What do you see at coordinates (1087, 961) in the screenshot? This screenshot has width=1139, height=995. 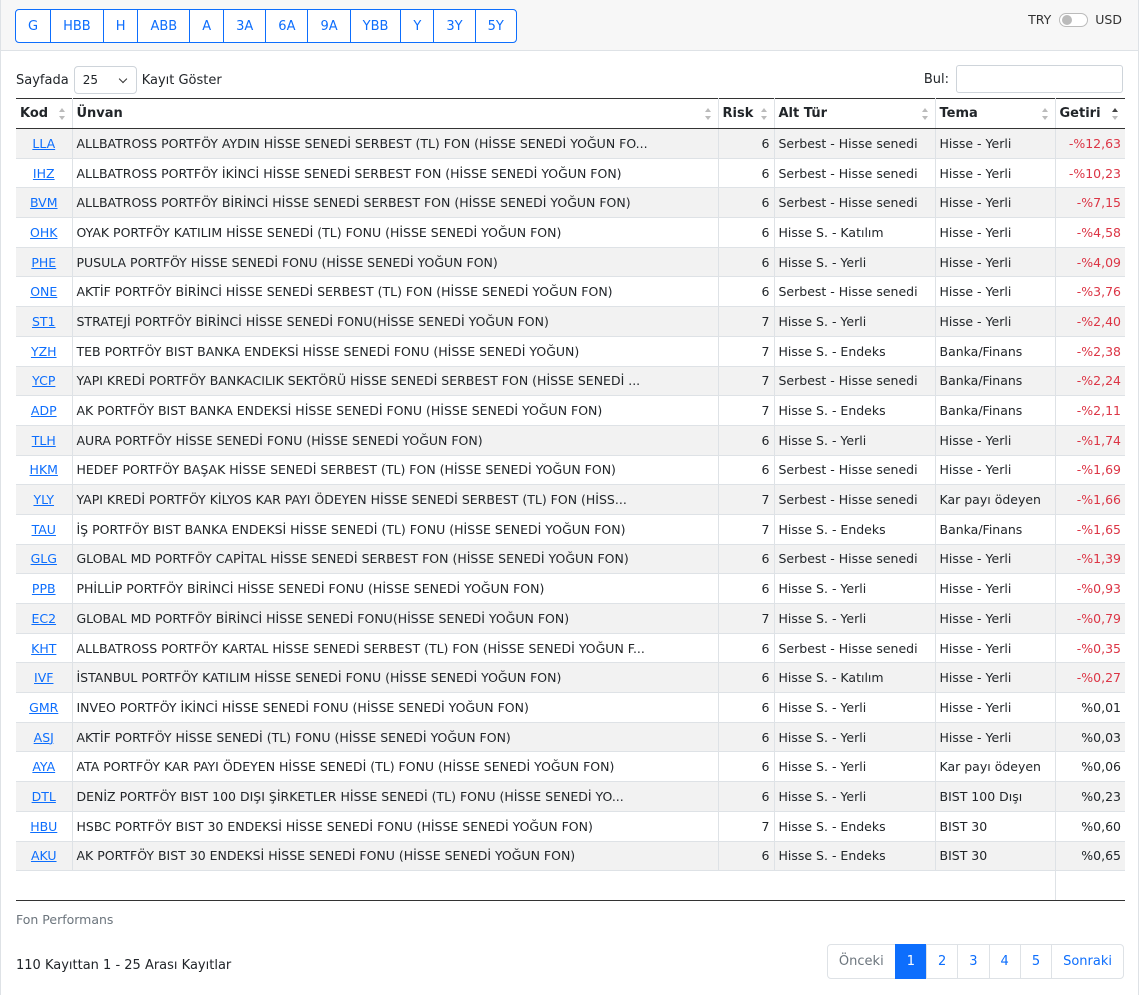 I see `pagination-next-button: Sonraki` at bounding box center [1087, 961].